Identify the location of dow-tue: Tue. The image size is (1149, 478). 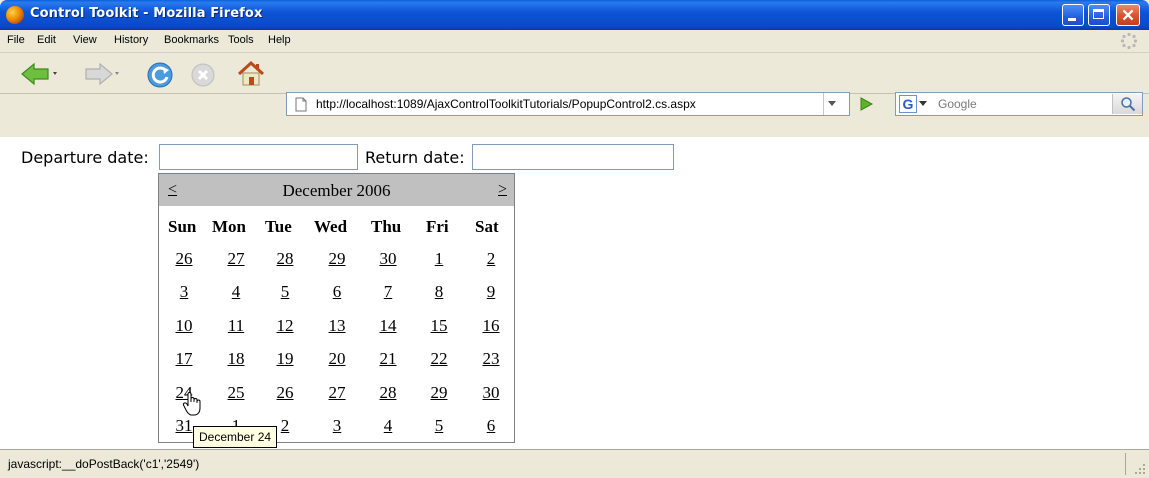
(278, 226).